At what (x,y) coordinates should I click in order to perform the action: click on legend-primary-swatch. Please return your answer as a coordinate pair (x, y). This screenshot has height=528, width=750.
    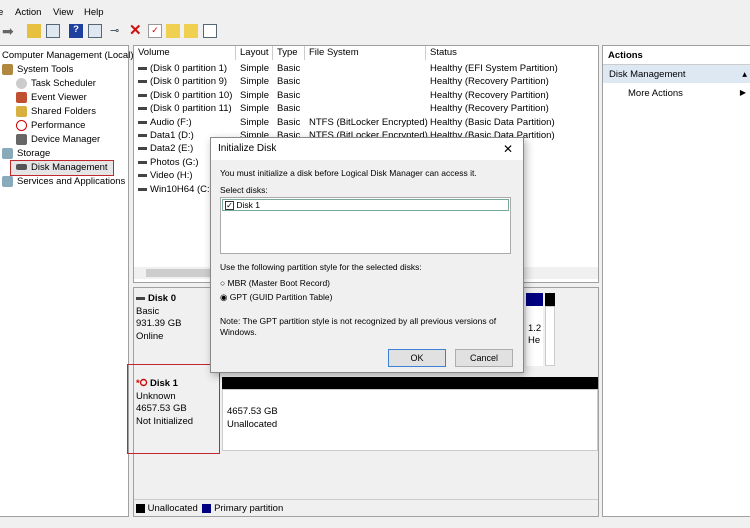
    Looking at the image, I should click on (207, 508).